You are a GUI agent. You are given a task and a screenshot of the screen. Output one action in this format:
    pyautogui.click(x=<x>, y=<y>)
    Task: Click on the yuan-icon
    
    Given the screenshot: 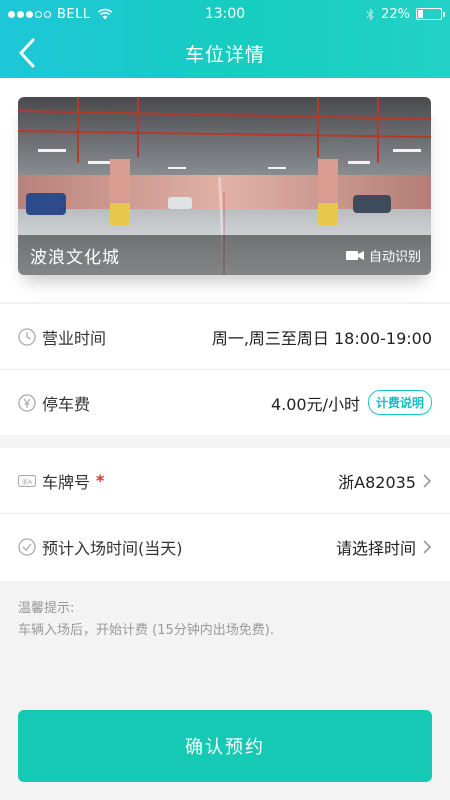 What is the action you would take?
    pyautogui.click(x=27, y=402)
    